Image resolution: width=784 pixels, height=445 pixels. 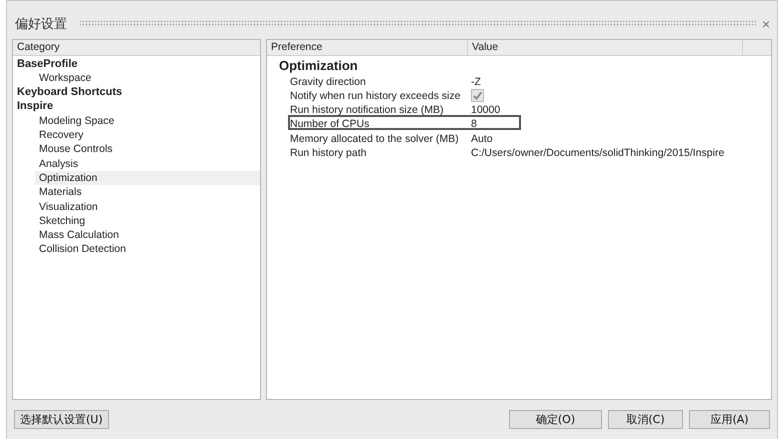 What do you see at coordinates (147, 207) in the screenshot?
I see `tree-item: Visualization` at bounding box center [147, 207].